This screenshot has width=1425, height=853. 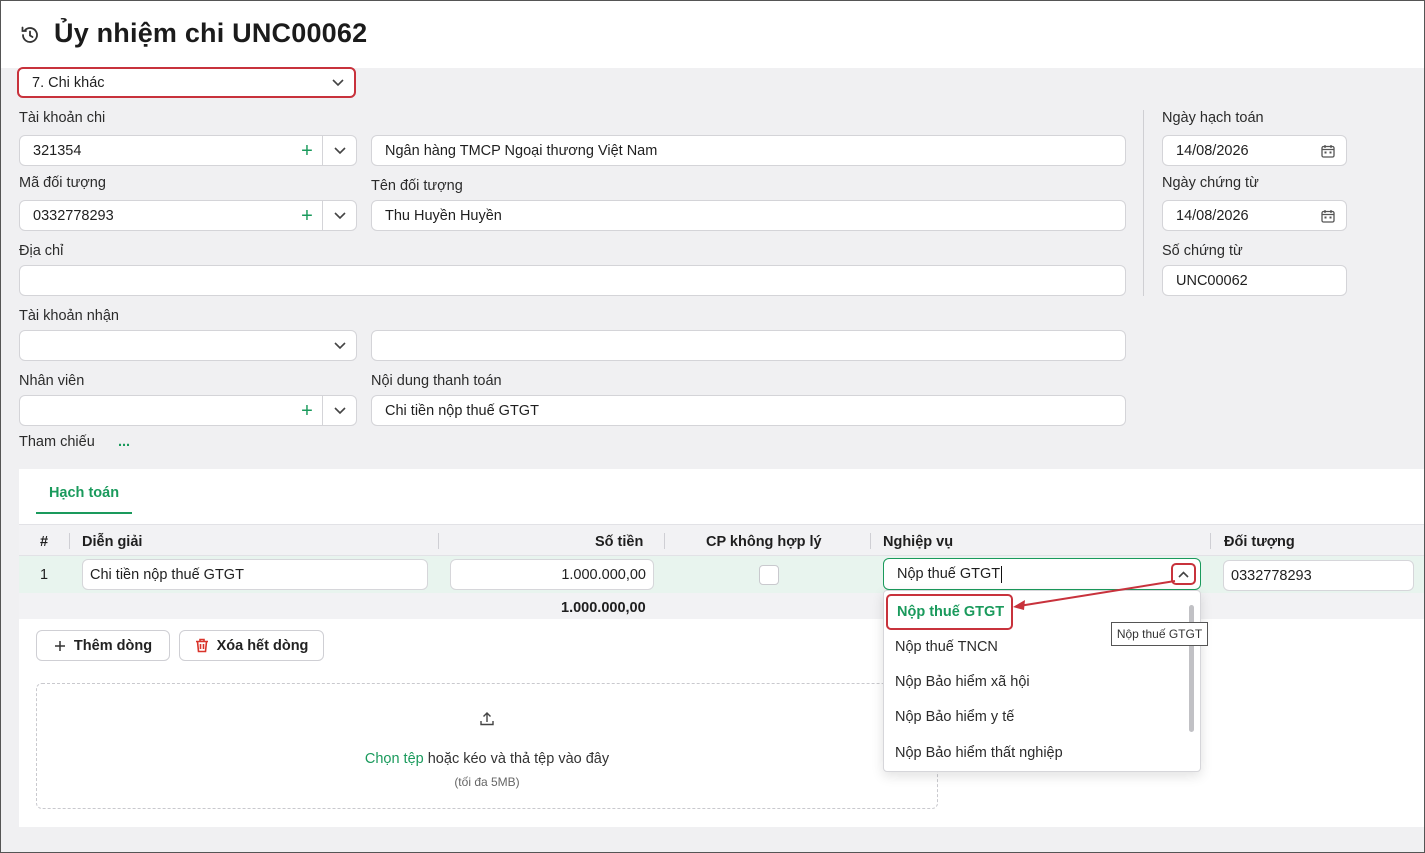 What do you see at coordinates (255, 574) in the screenshot?
I see `dien-giai-input: Chi tiền nộp thuế GTGT` at bounding box center [255, 574].